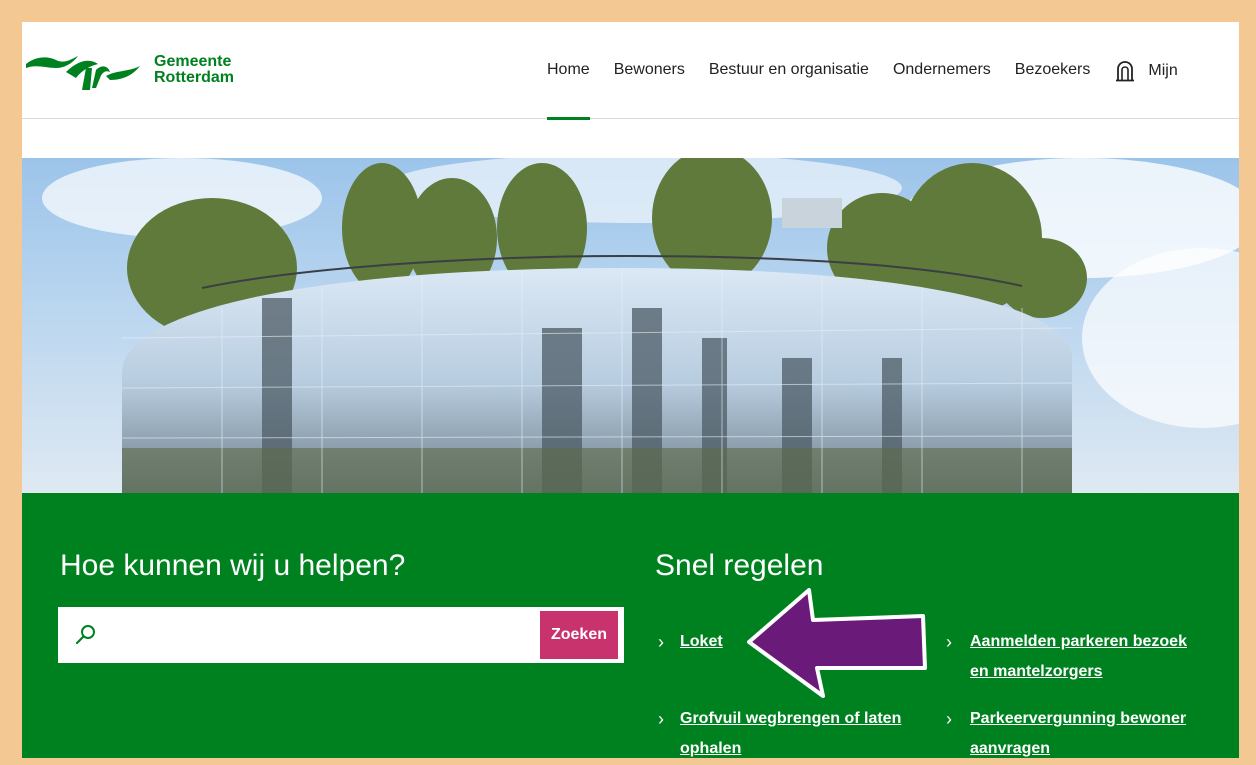 Image resolution: width=1256 pixels, height=765 pixels. I want to click on logo-text: Gemeente Rotterdam, so click(194, 70).